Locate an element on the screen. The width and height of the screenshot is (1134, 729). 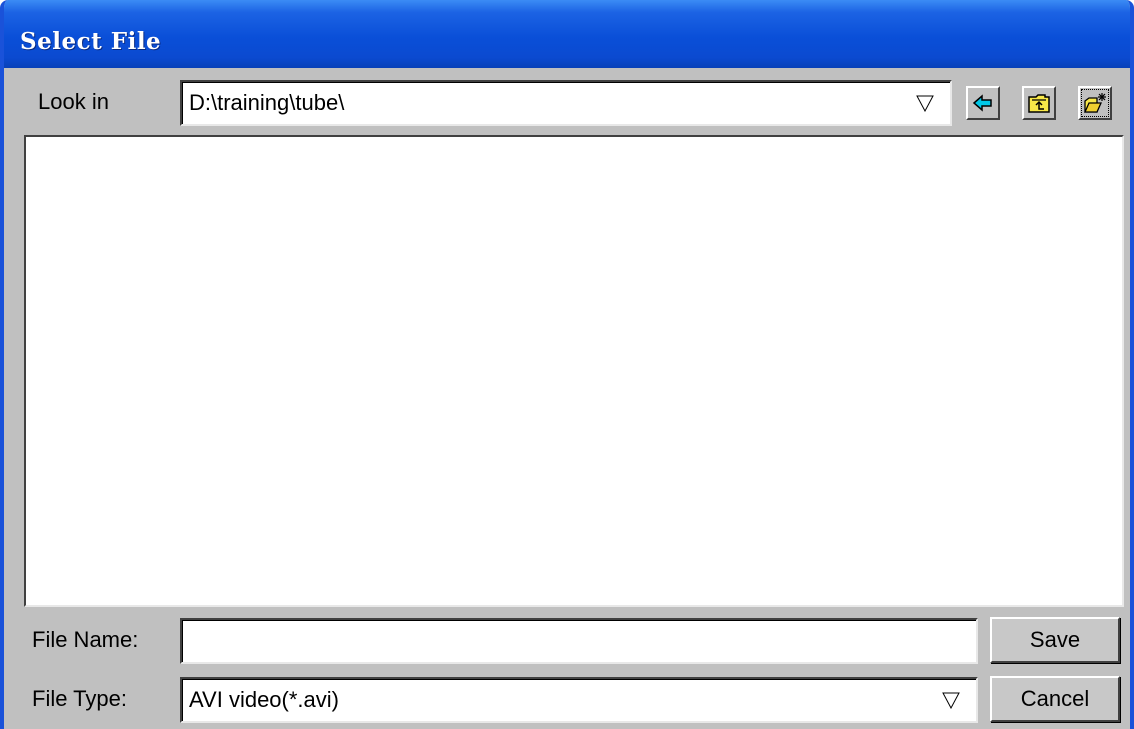
file-type-value: AVI video(*.avi) is located at coordinates (264, 699).